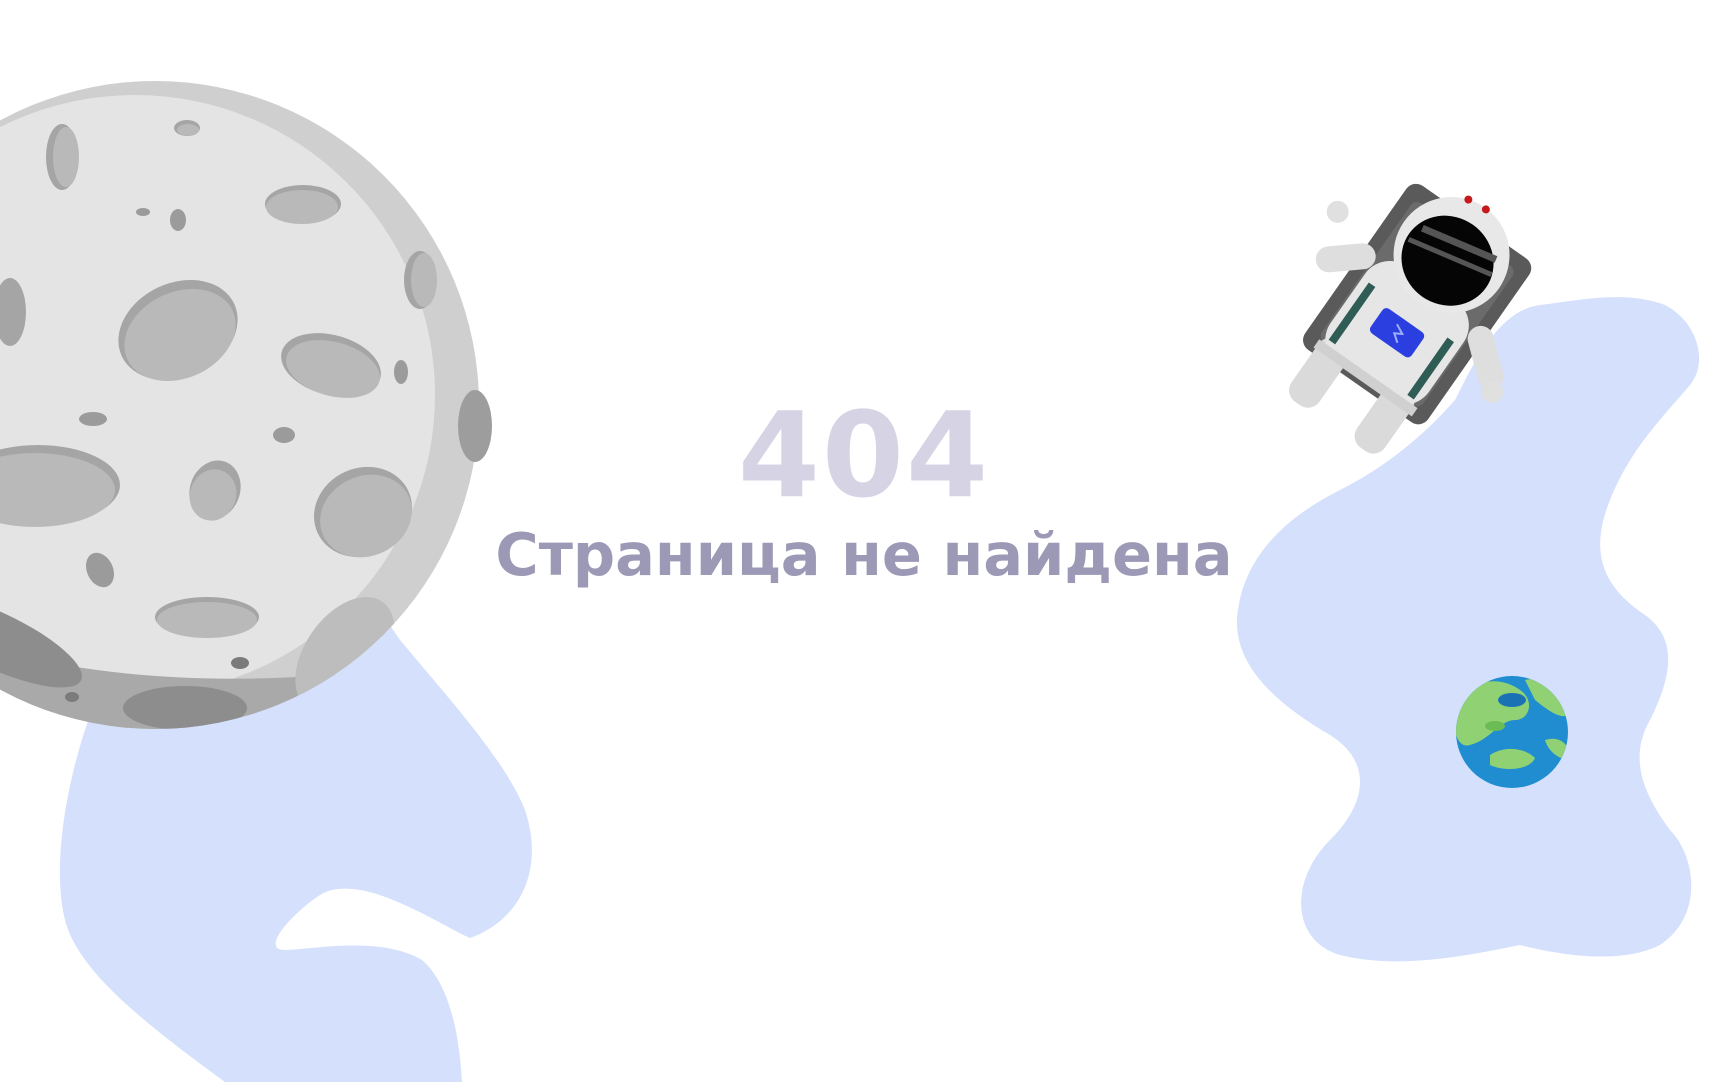  Describe the element at coordinates (864, 455) in the screenshot. I see `error-code: 404` at that location.